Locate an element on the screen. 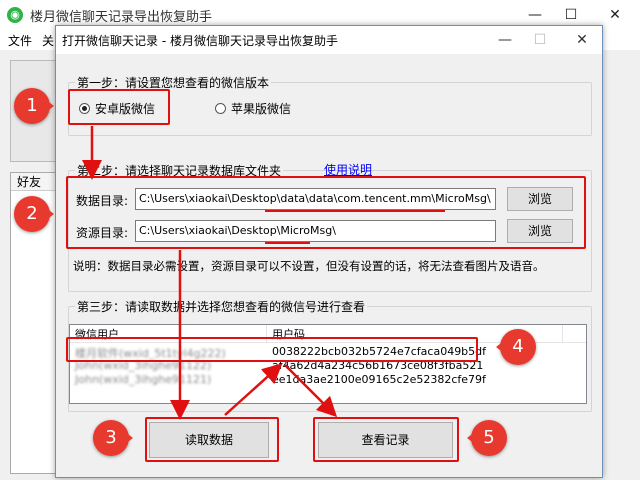 The image size is (640, 480). main-minimize-button: — is located at coordinates (535, 15).